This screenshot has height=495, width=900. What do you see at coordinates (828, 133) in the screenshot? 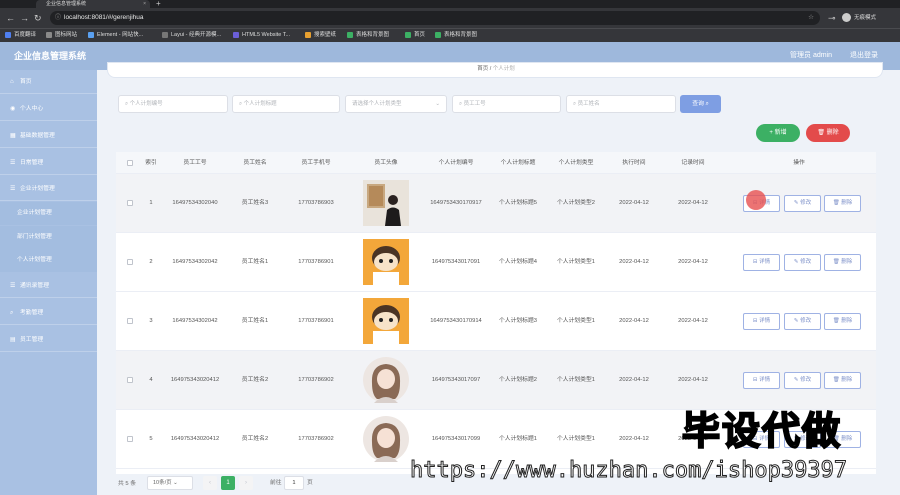
I see `delete-button: 🗑︎ 删除` at bounding box center [828, 133].